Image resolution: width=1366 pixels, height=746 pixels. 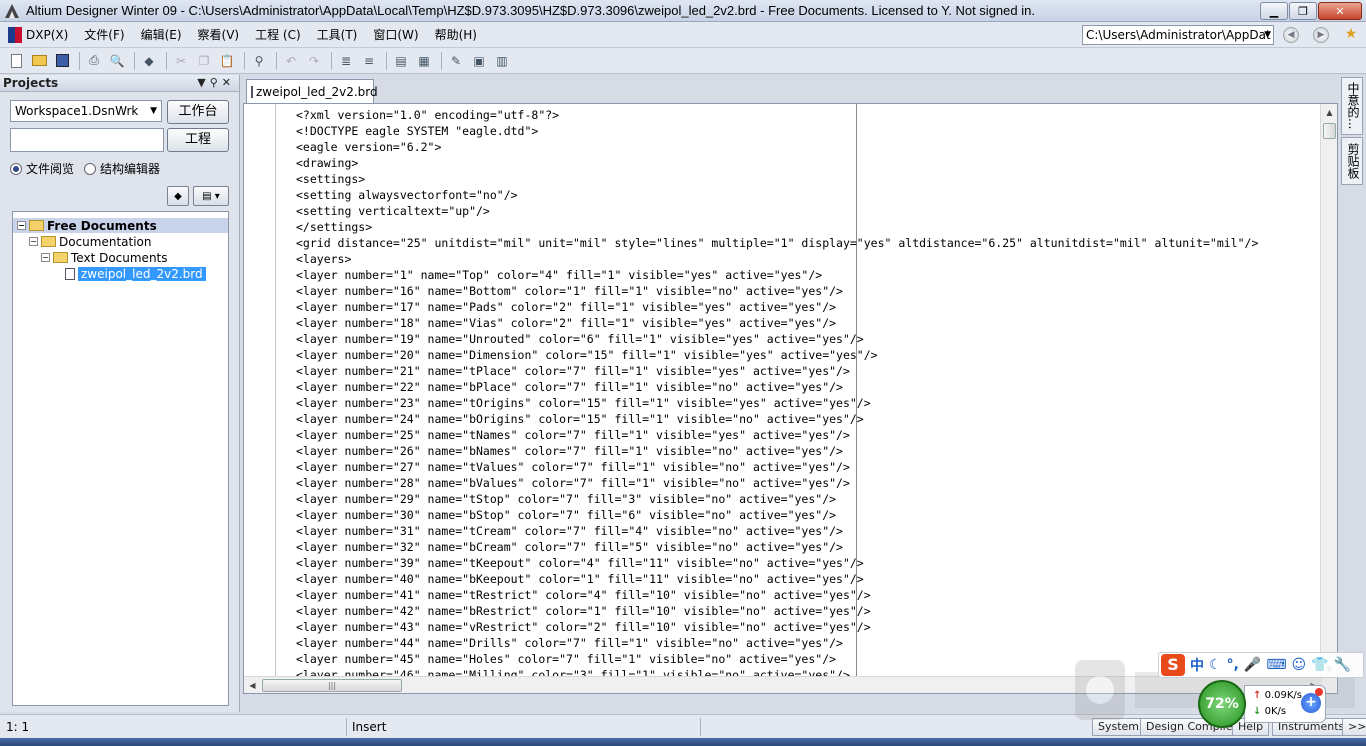 What do you see at coordinates (314, 61) in the screenshot?
I see `redo-icon: ↷` at bounding box center [314, 61].